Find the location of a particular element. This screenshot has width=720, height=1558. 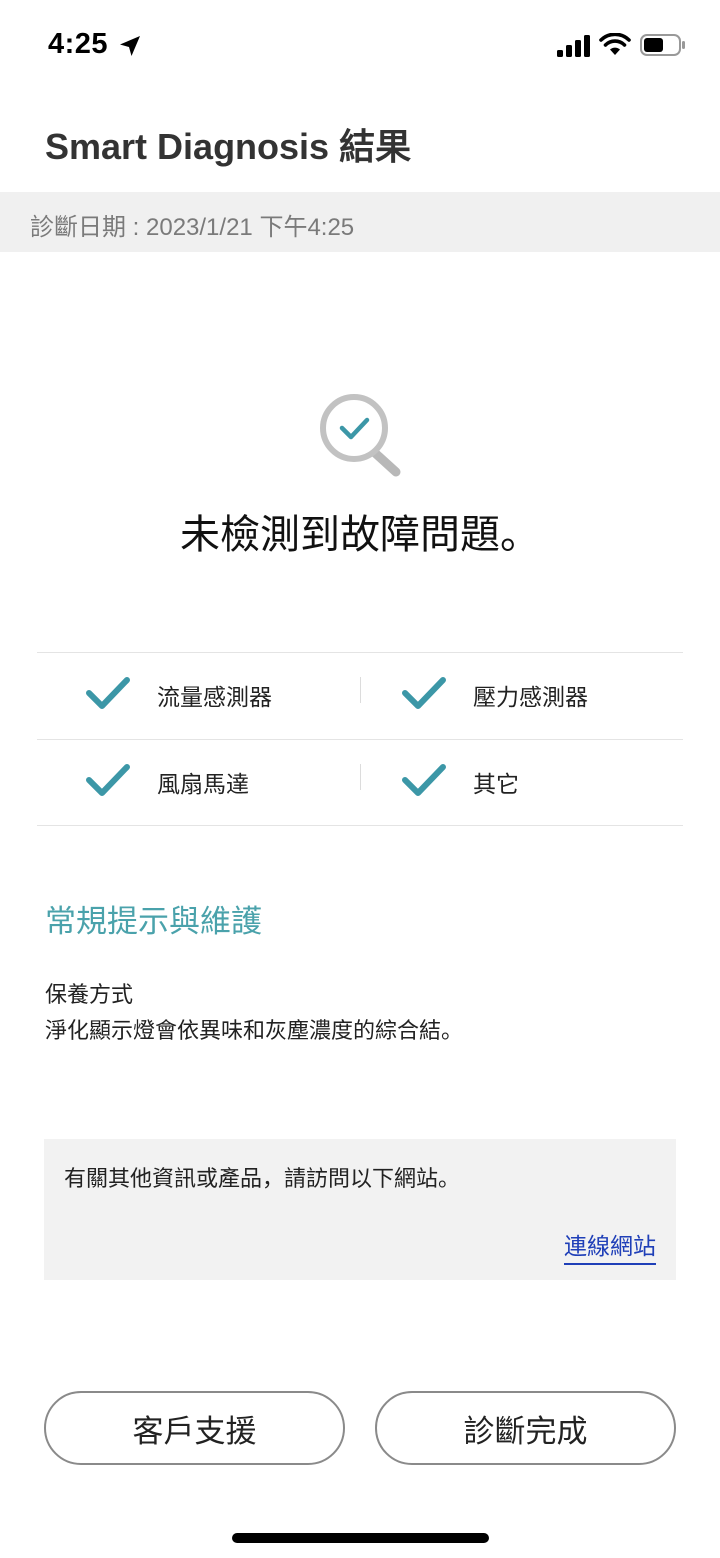

info-box: 有關其他資訊或產品，請訪問以下網站。 連線網站 is located at coordinates (360, 1209).